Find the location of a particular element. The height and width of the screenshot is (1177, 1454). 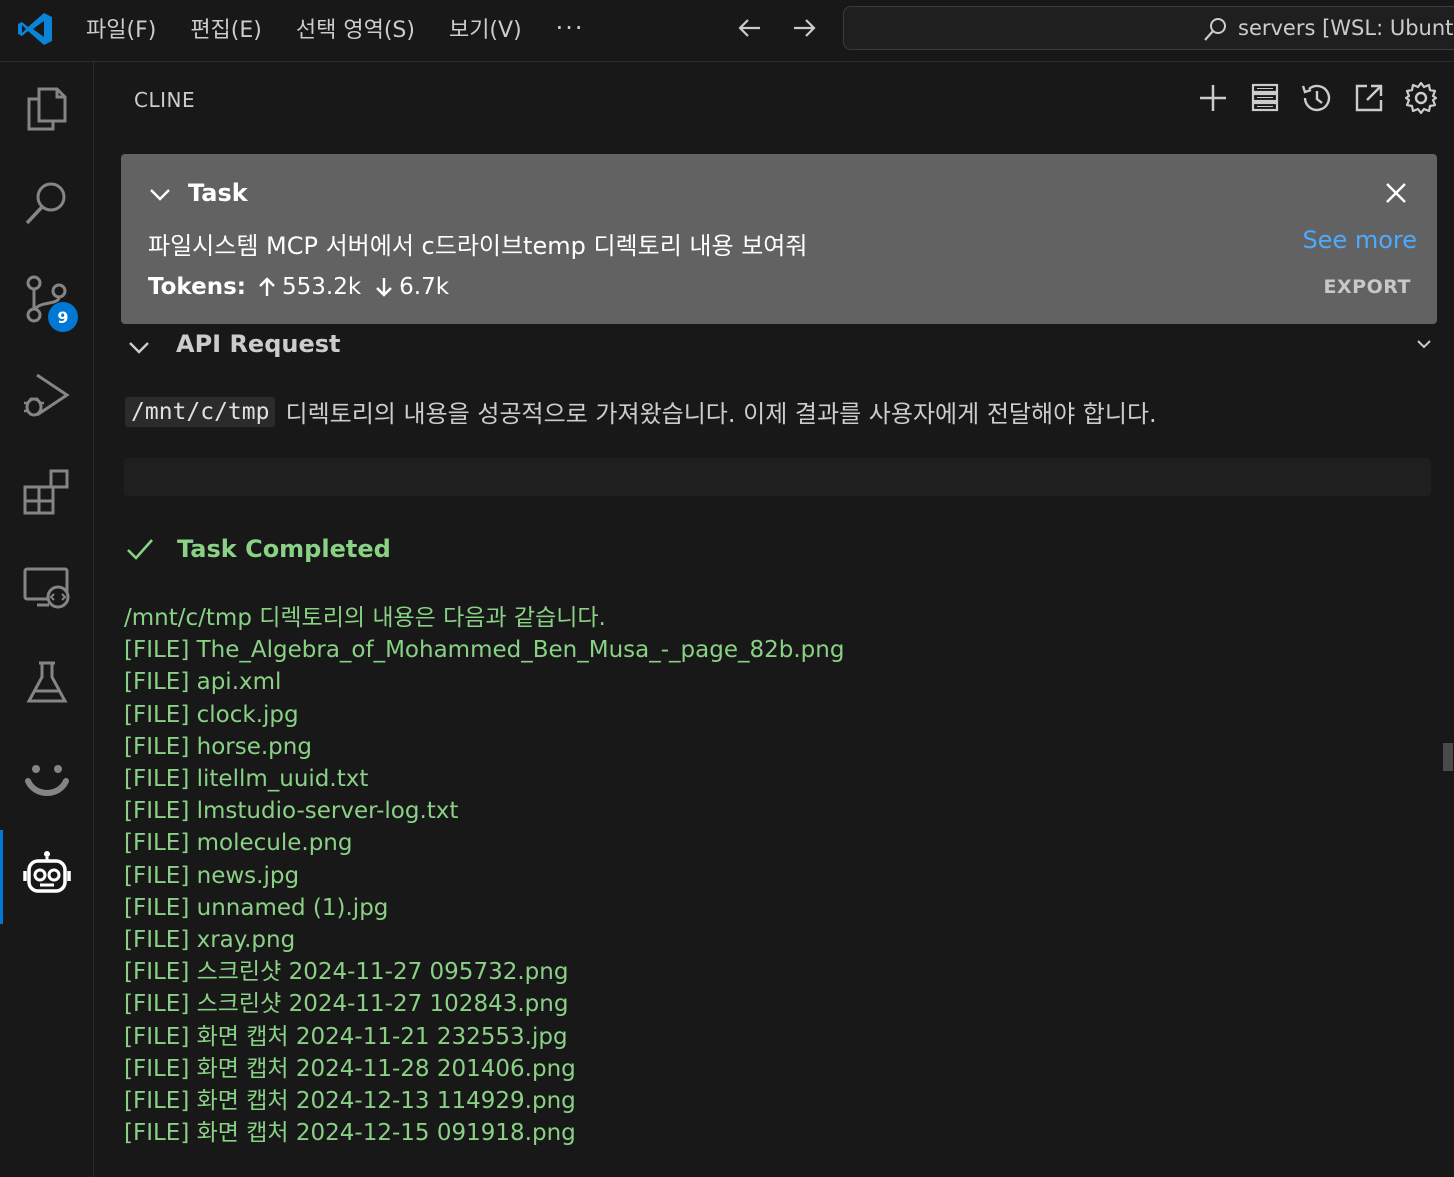

activity-copilot is located at coordinates (47, 779).